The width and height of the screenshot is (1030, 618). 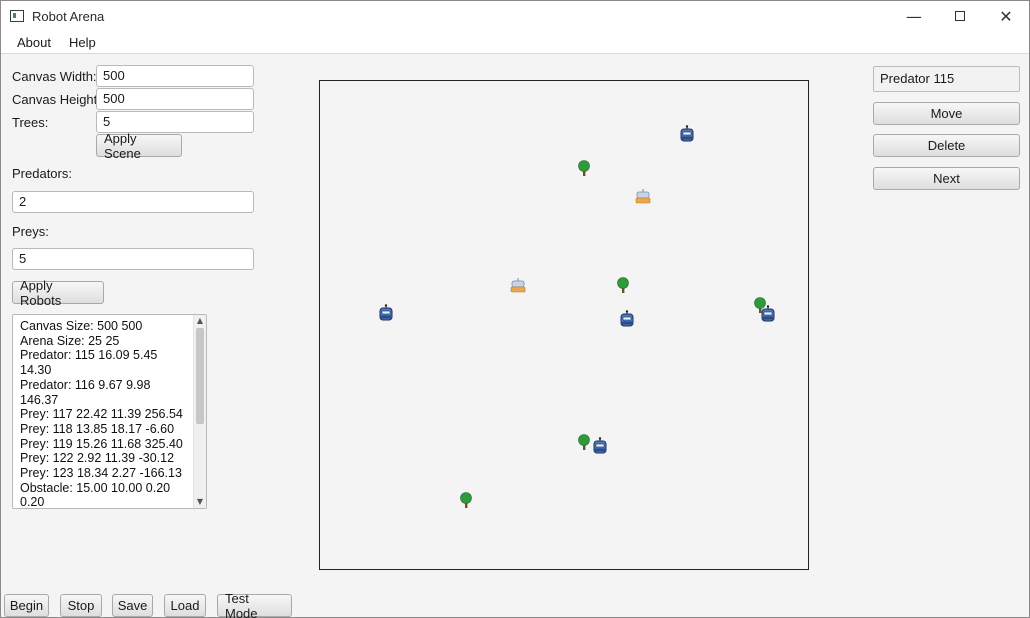 What do you see at coordinates (54, 76) in the screenshot?
I see `canvas-width-label: Canvas Width:` at bounding box center [54, 76].